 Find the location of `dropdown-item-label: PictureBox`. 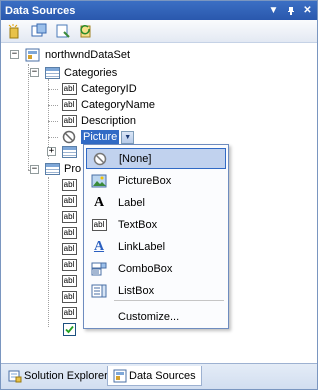

dropdown-item-label: PictureBox is located at coordinates (145, 180).